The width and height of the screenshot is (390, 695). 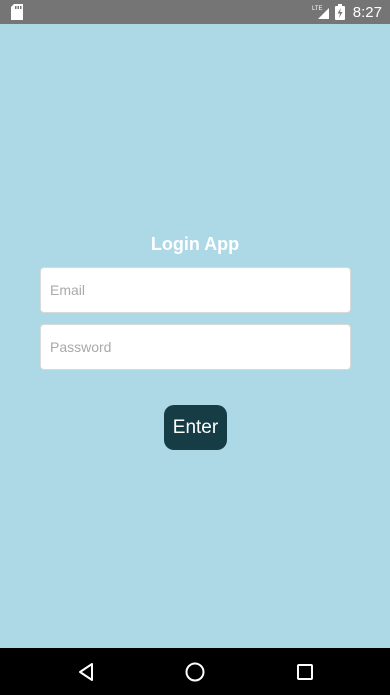 I want to click on network-type-label: LTE, so click(x=317, y=9).